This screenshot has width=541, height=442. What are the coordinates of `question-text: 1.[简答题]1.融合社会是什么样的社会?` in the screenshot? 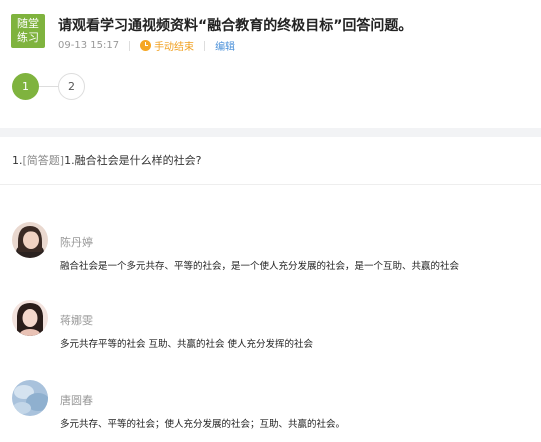 It's located at (106, 160).